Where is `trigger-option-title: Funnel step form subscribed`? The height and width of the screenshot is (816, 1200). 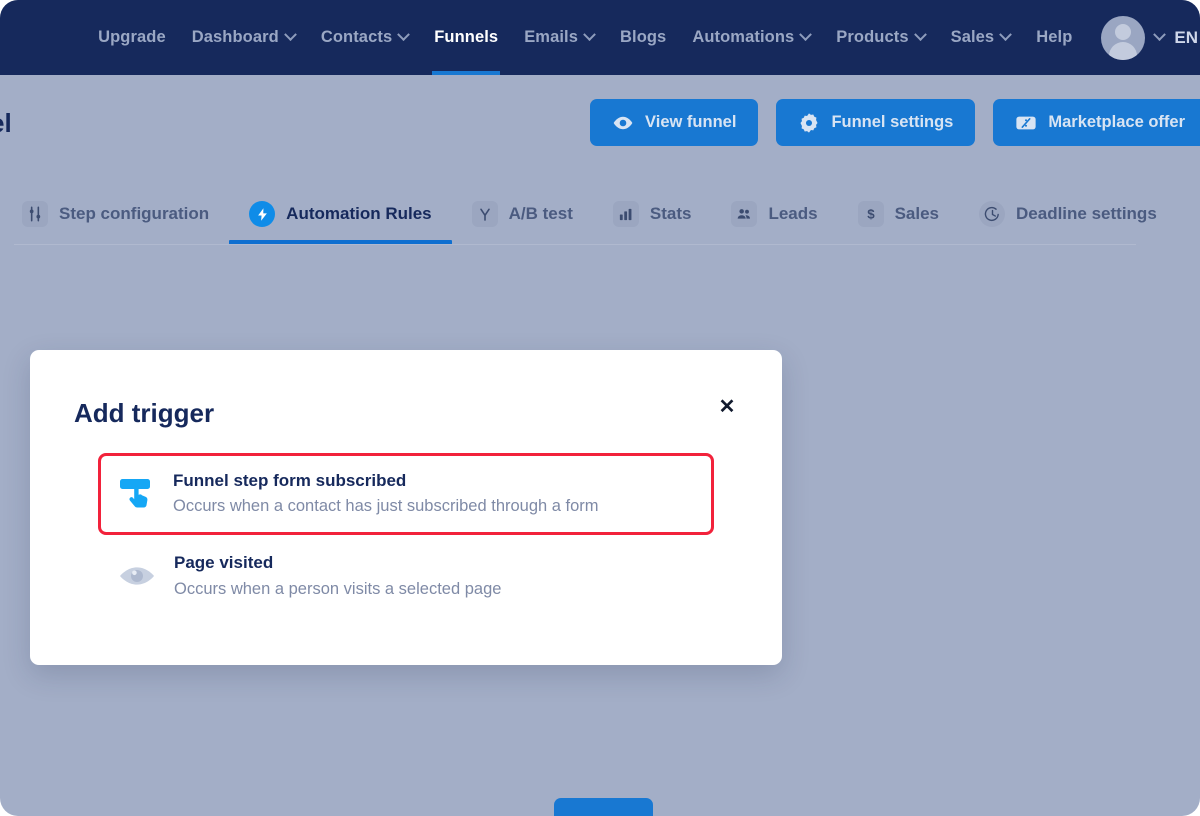
trigger-option-title: Funnel step form subscribed is located at coordinates (290, 480).